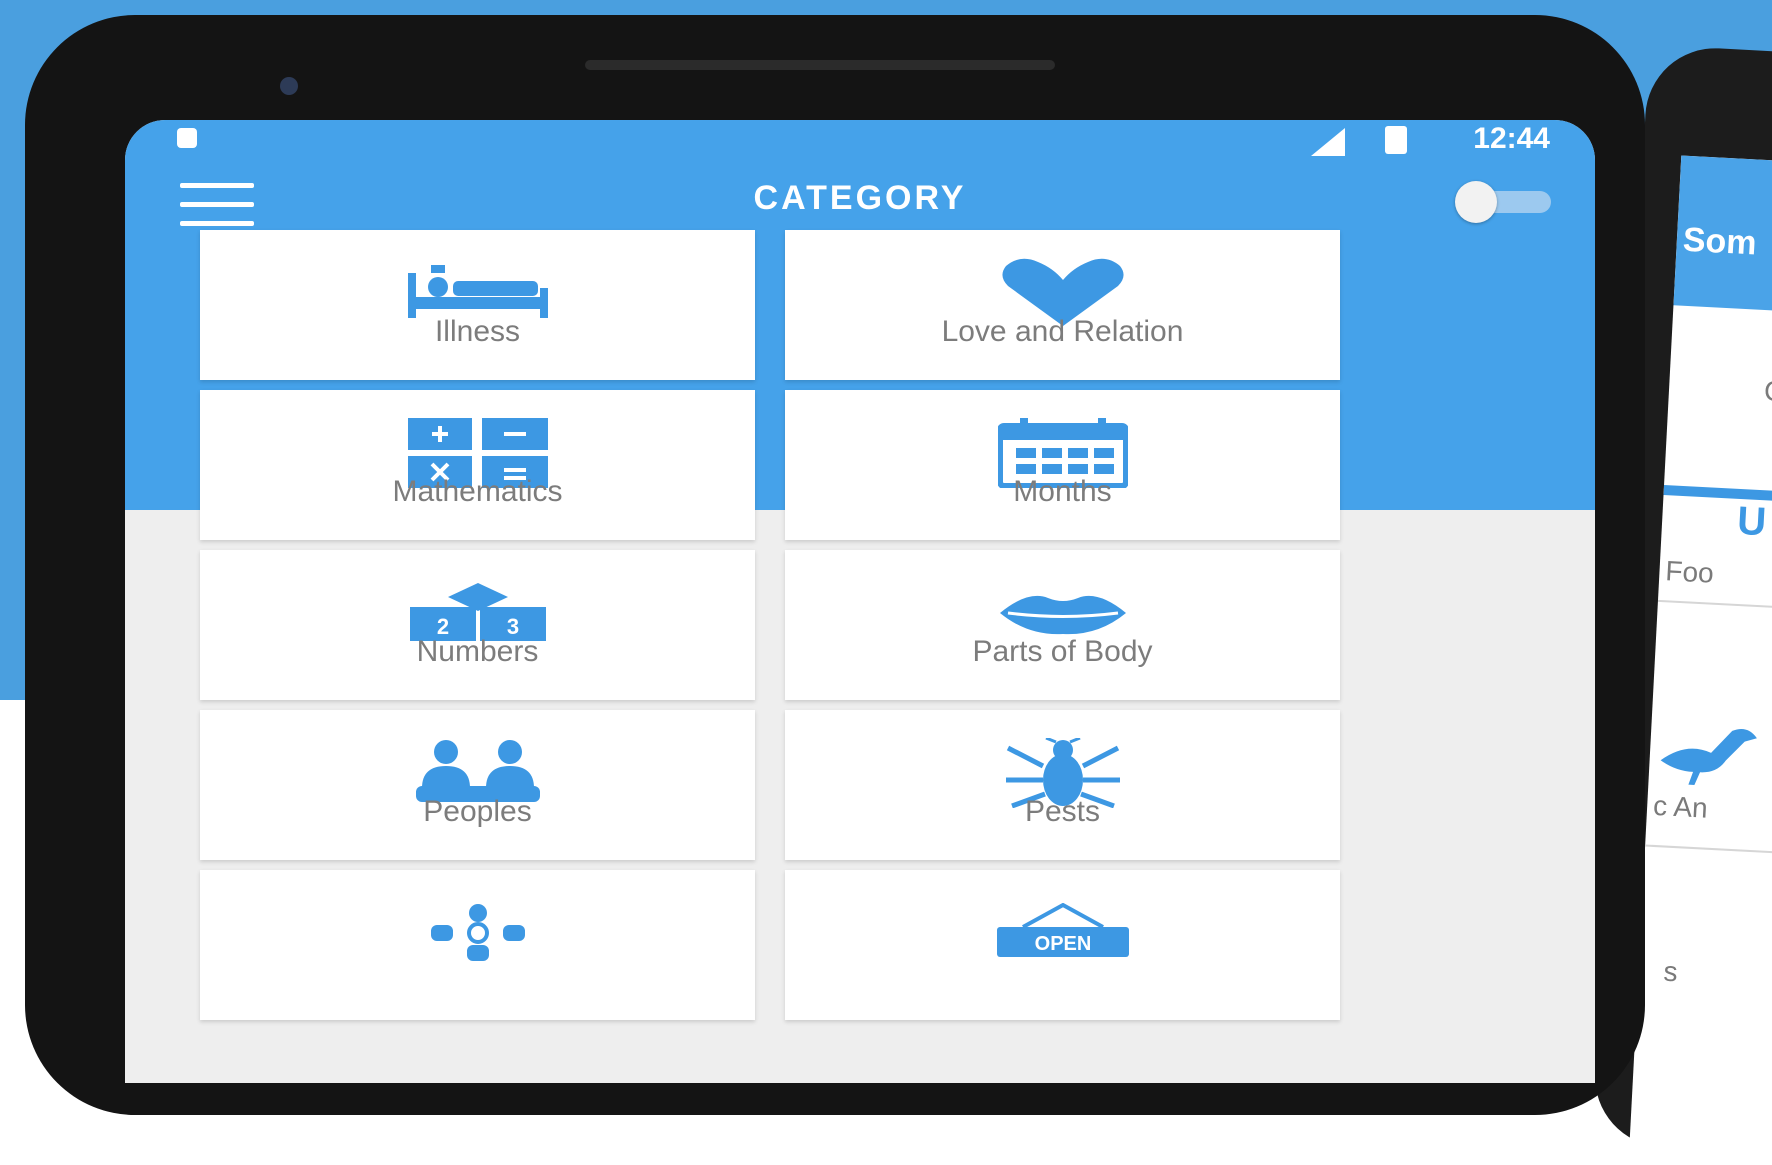 The height and width of the screenshot is (1165, 1772). Describe the element at coordinates (1680, 806) in the screenshot. I see `secondary-phone-text: c An` at that location.